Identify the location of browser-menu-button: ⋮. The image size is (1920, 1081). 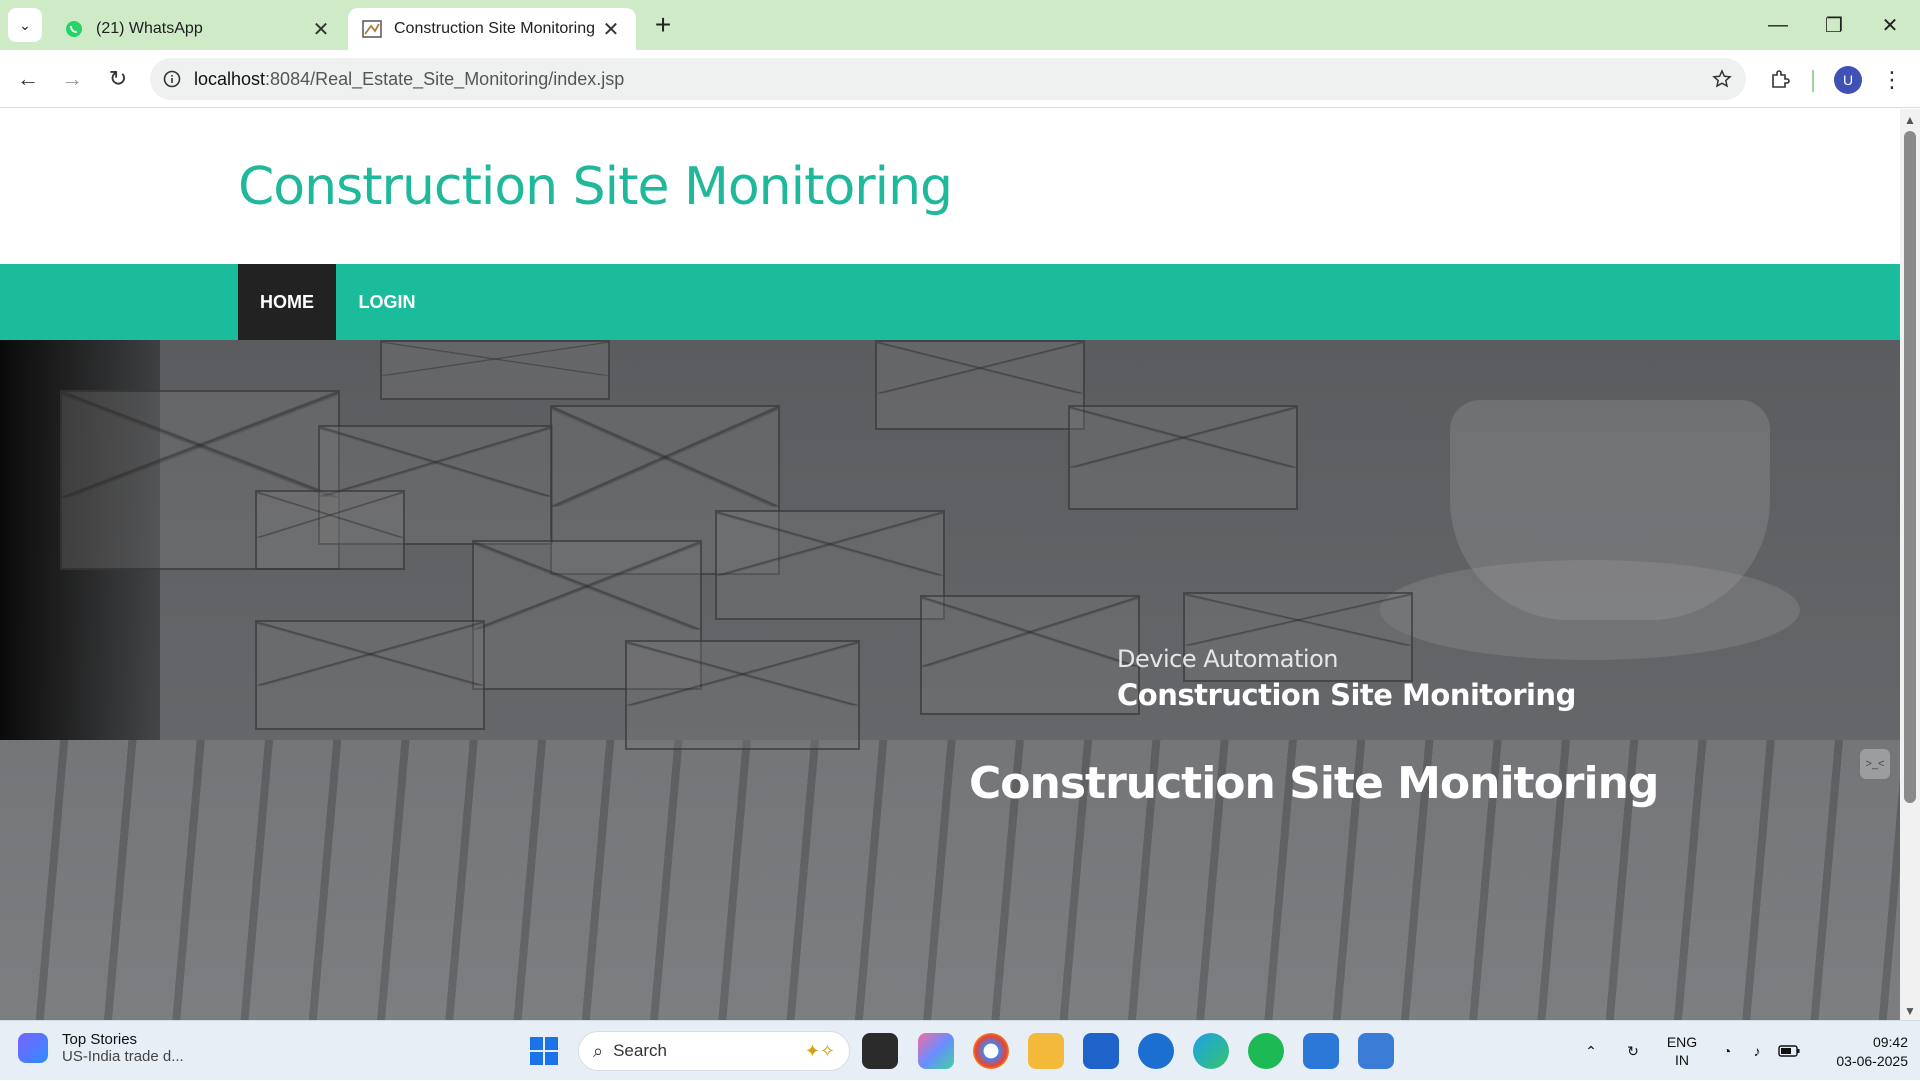
(1892, 80).